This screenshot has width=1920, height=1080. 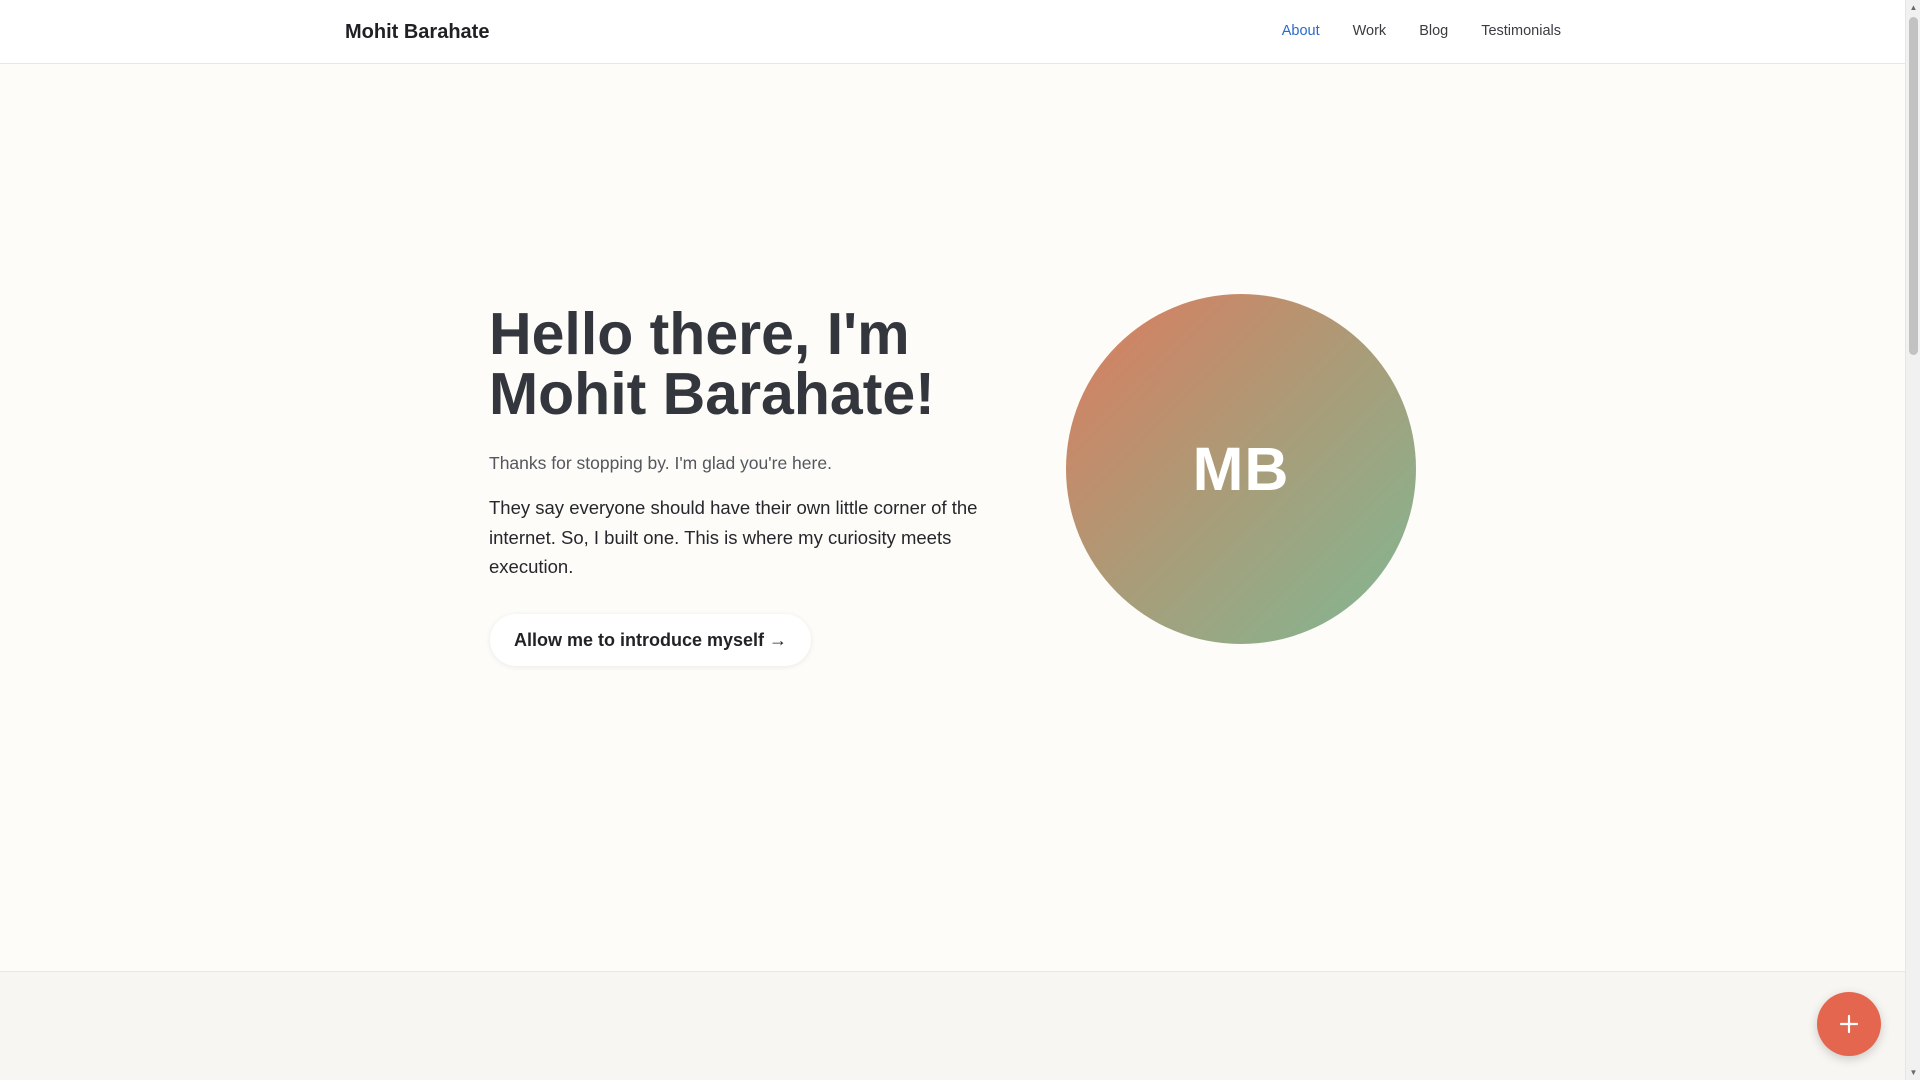 What do you see at coordinates (1433, 31) in the screenshot?
I see `nav-link-blog: Blog` at bounding box center [1433, 31].